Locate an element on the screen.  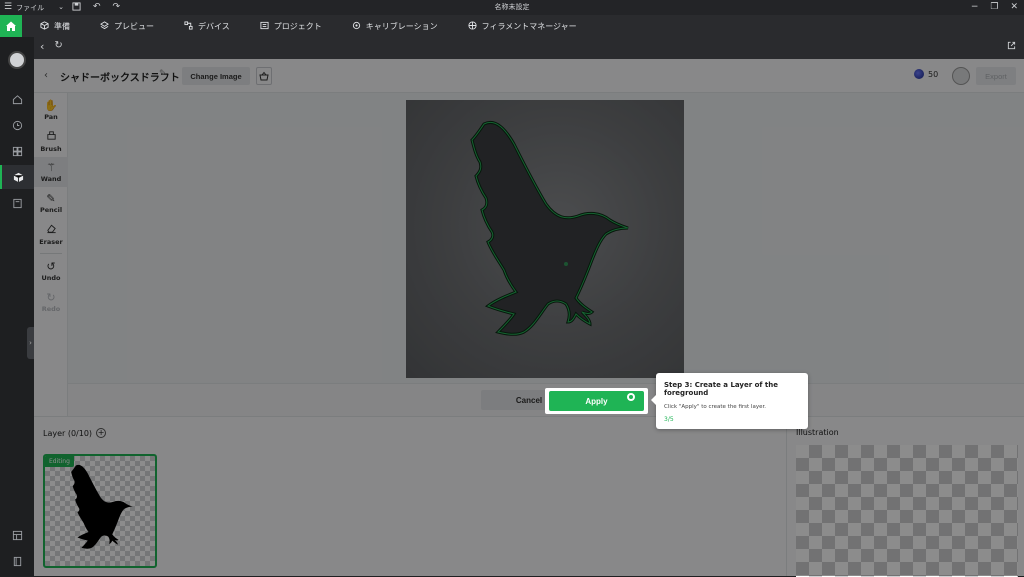
tab-prepare-label: 準備 is located at coordinates (62, 26).